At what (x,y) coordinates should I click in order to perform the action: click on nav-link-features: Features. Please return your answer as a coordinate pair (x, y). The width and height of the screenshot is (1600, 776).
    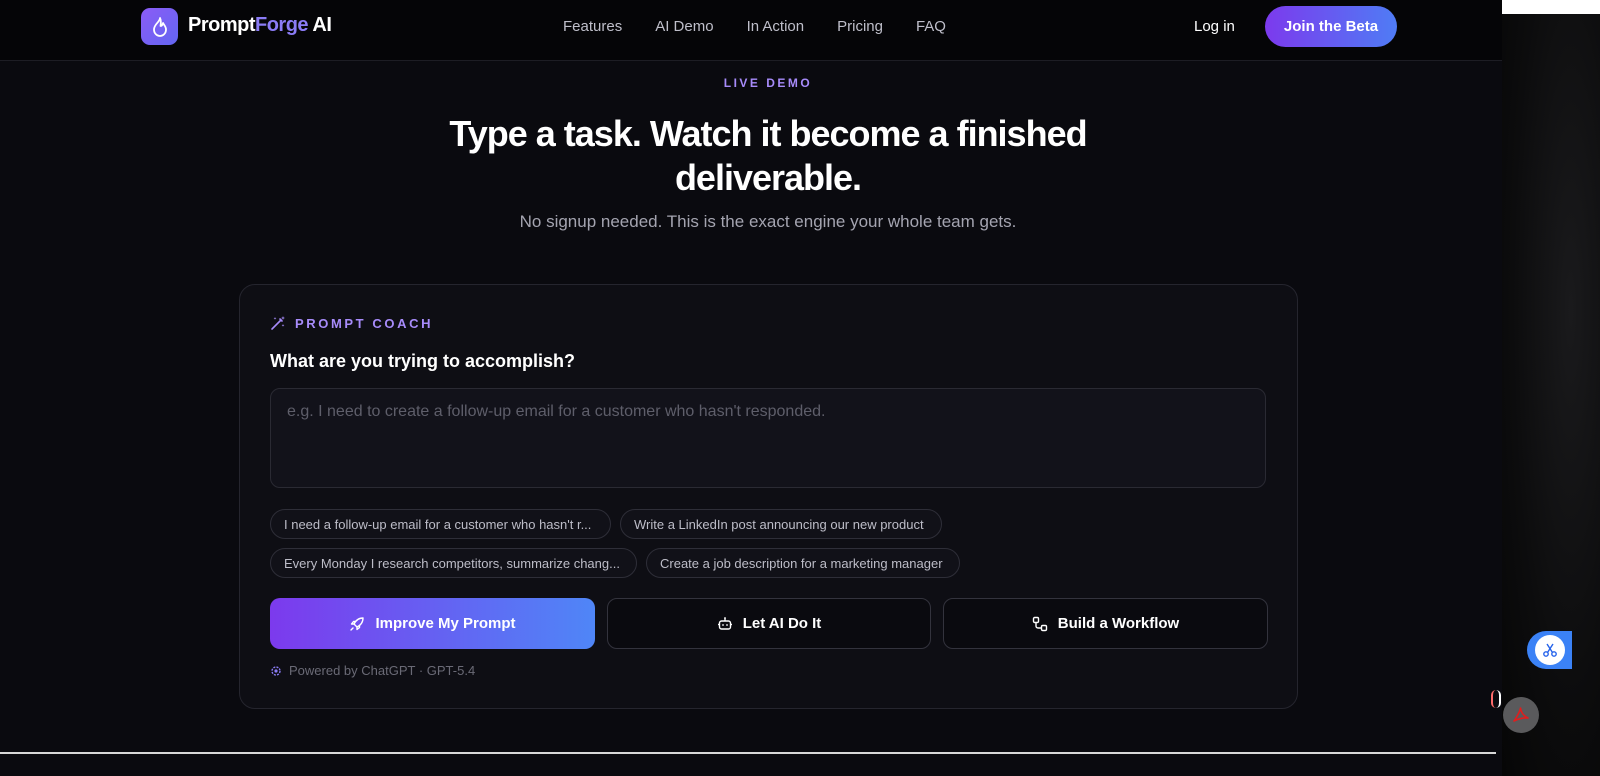
    Looking at the image, I should click on (592, 26).